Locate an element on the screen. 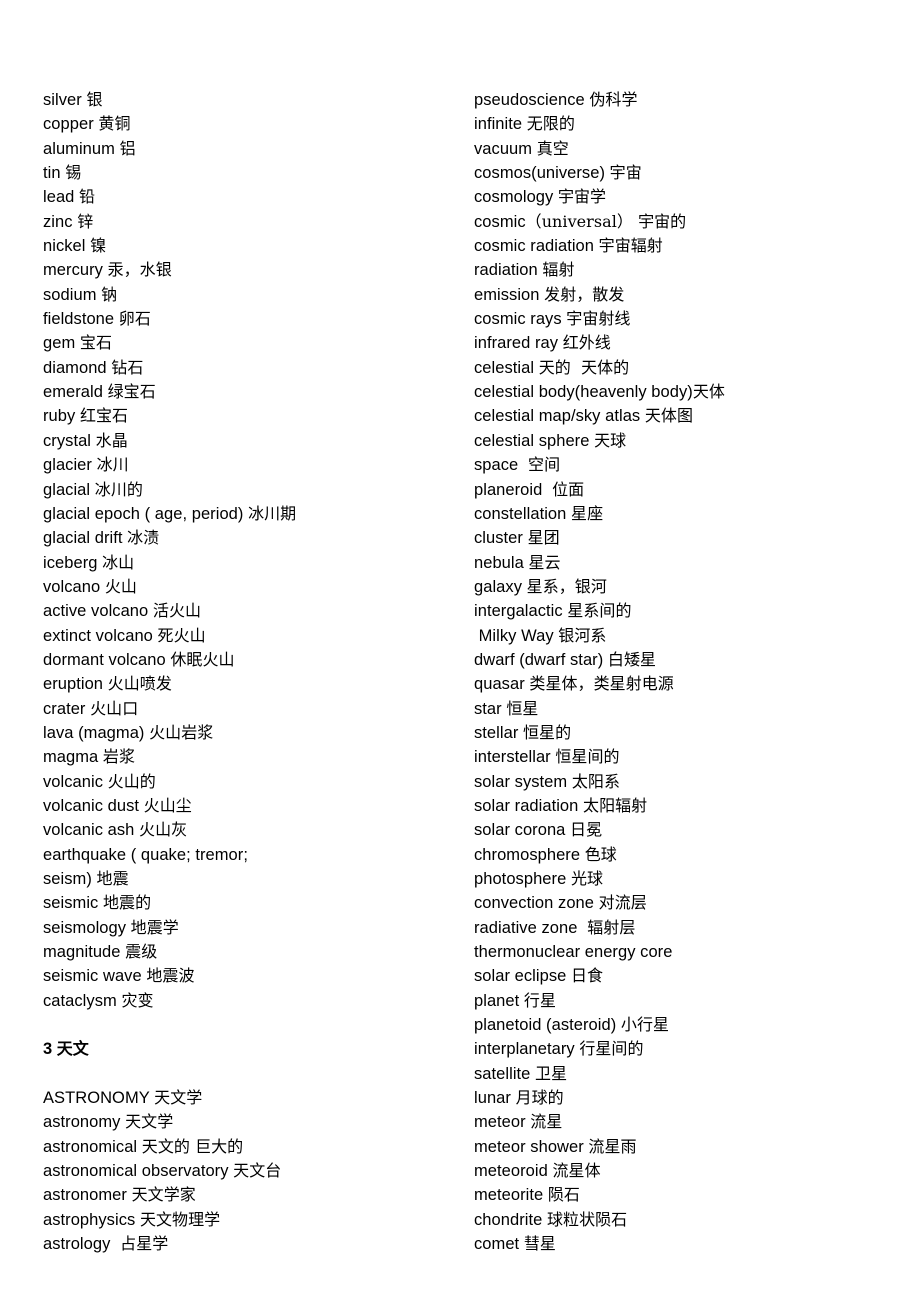  vocab-term-en: astrophysics is located at coordinates (91, 1219).